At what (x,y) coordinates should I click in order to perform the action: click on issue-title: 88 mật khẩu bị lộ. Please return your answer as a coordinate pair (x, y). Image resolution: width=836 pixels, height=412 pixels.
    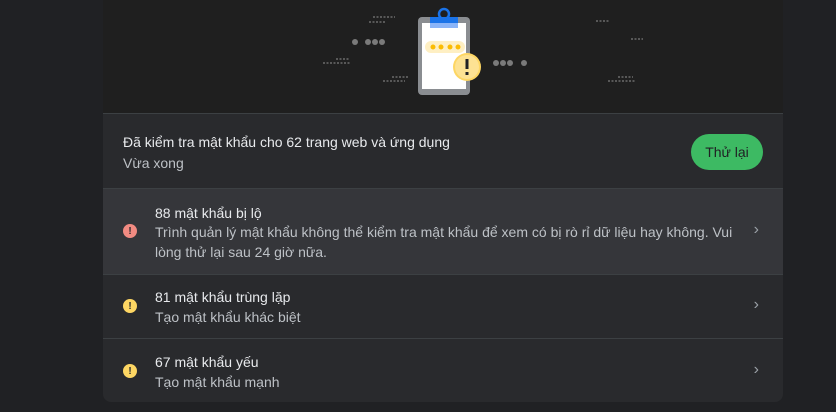
    Looking at the image, I should click on (208, 213).